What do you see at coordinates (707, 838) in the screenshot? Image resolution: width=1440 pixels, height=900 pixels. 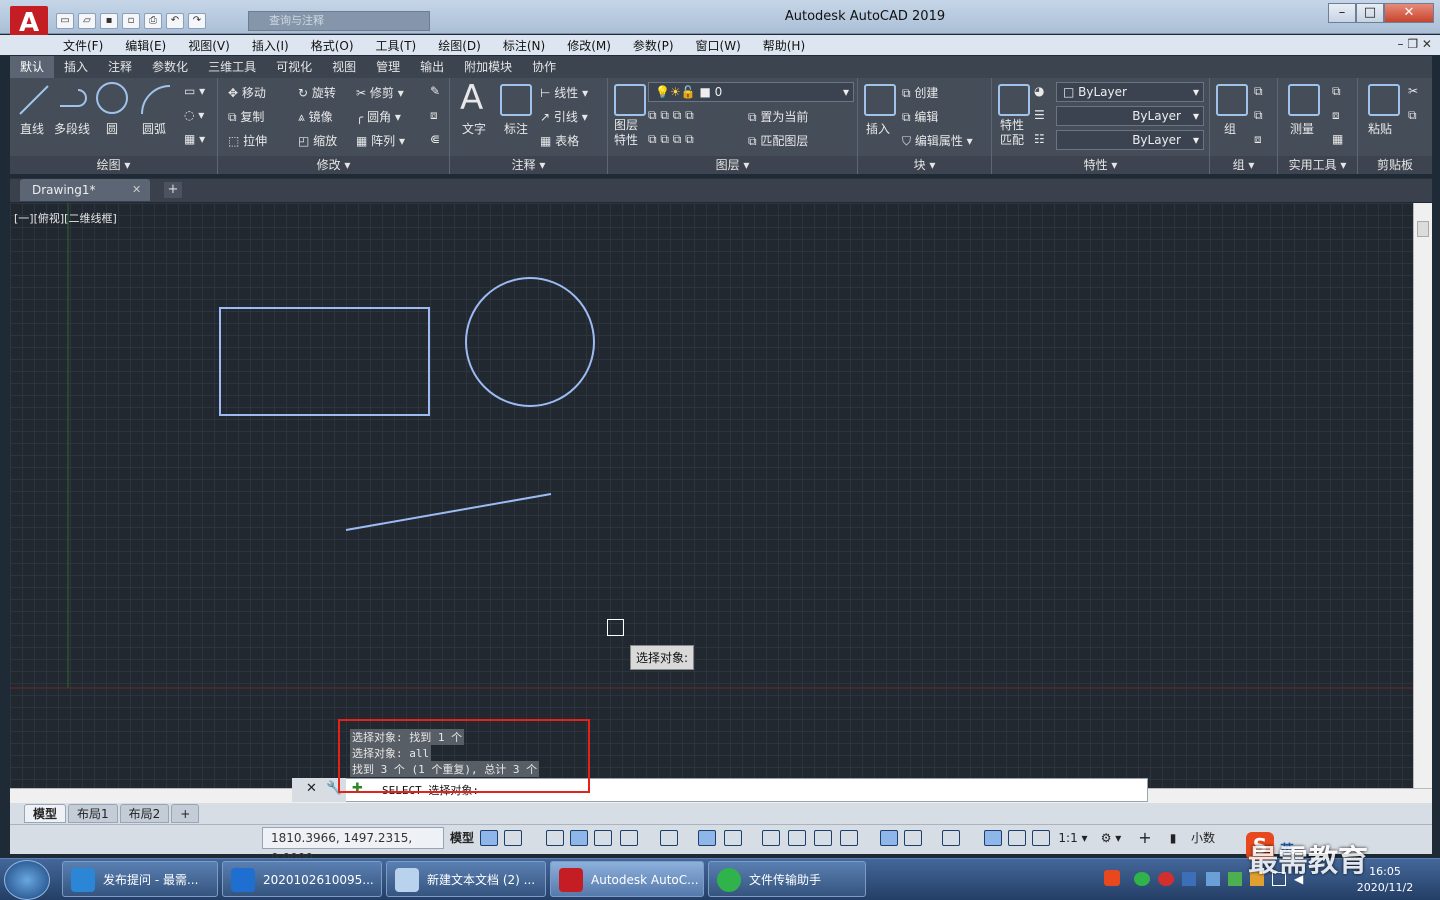 I see `object-snap-tracking-icon` at bounding box center [707, 838].